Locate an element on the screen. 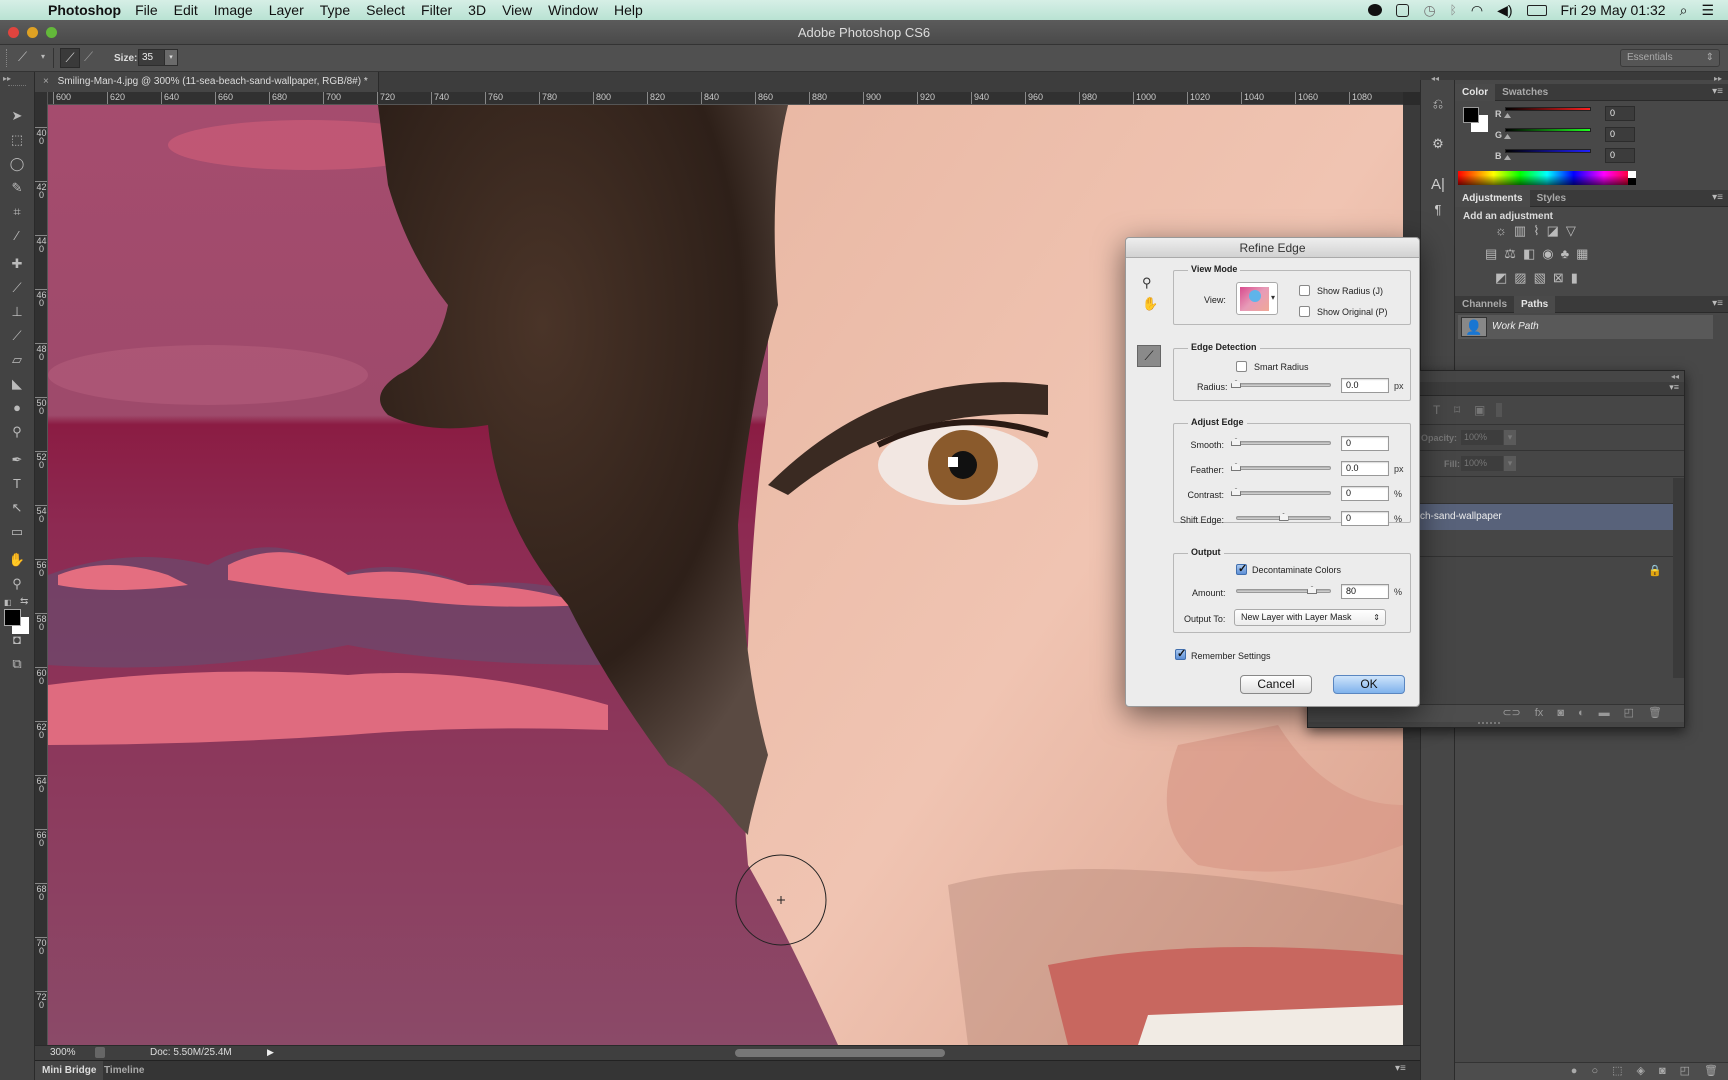  filter-toggle is located at coordinates (1499, 410).